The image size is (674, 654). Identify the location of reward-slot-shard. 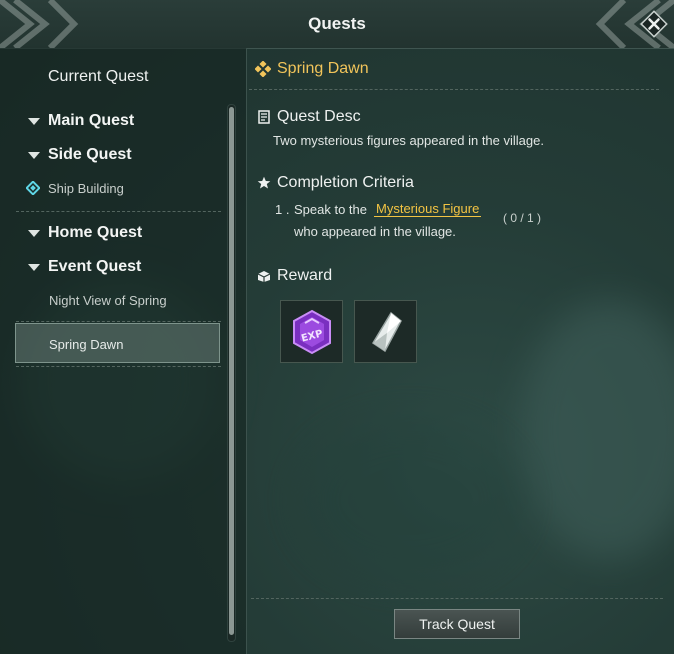
(385, 331).